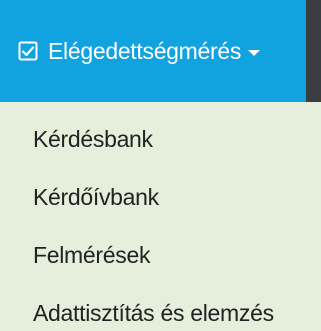 Image resolution: width=321 pixels, height=331 pixels. I want to click on nav-tab-label: Elégedettségmérés, so click(145, 50).